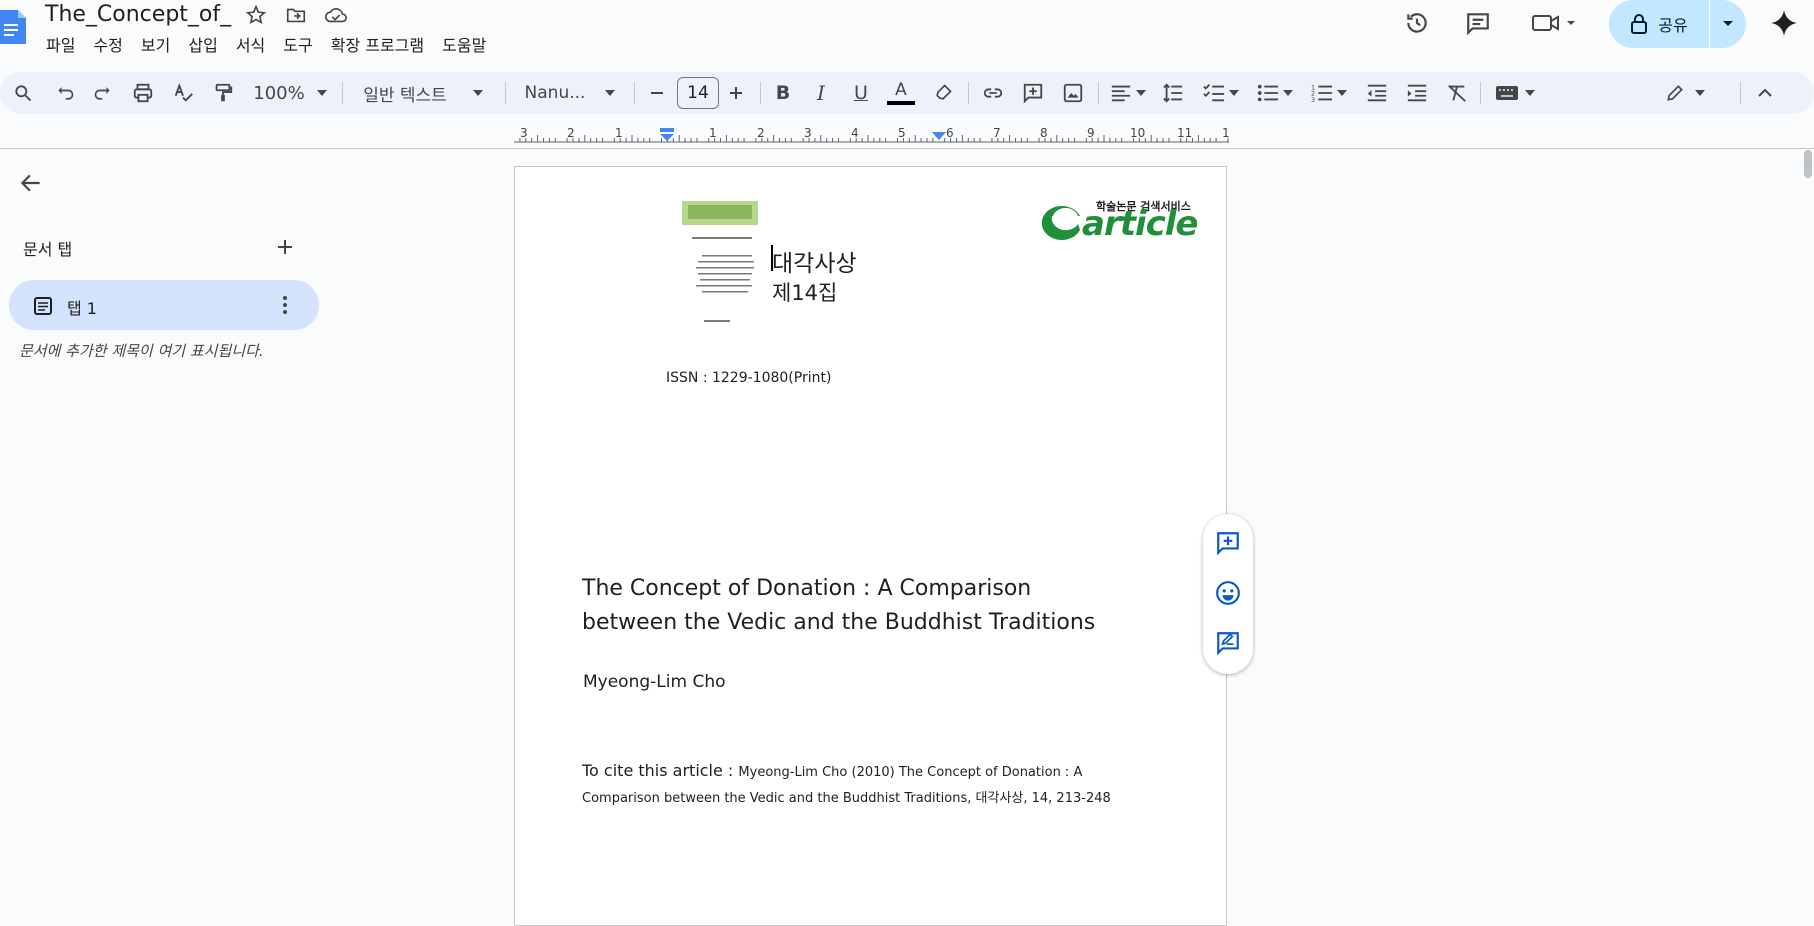  I want to click on suggest-edits-icon, so click(1228, 643).